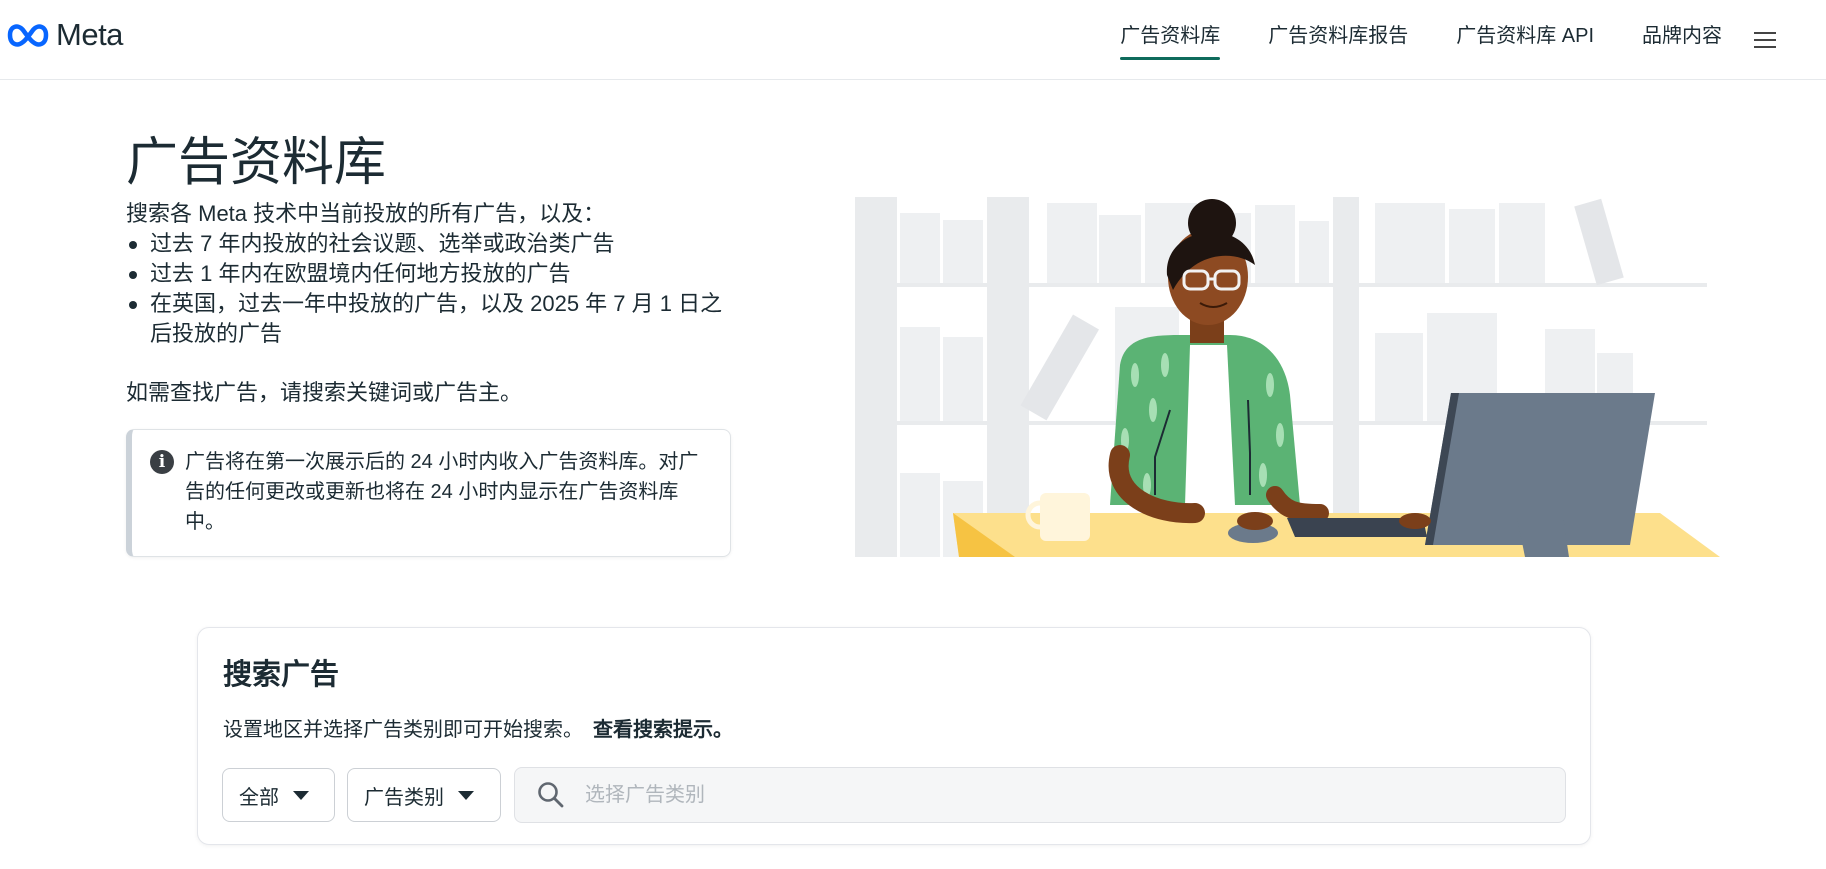  Describe the element at coordinates (324, 392) in the screenshot. I see `search-hint: 如需查找广告，请搜索关键词或广告主。` at that location.